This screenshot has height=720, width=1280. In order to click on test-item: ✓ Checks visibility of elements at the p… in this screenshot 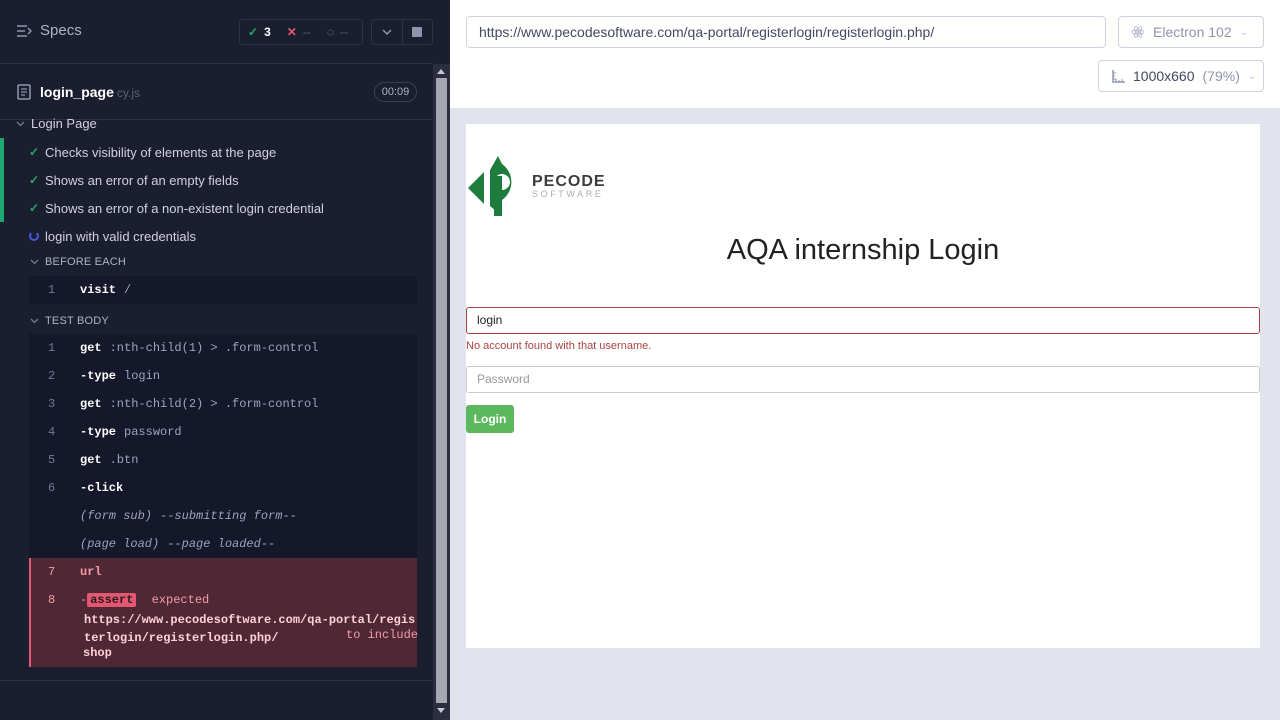, I will do `click(216, 152)`.